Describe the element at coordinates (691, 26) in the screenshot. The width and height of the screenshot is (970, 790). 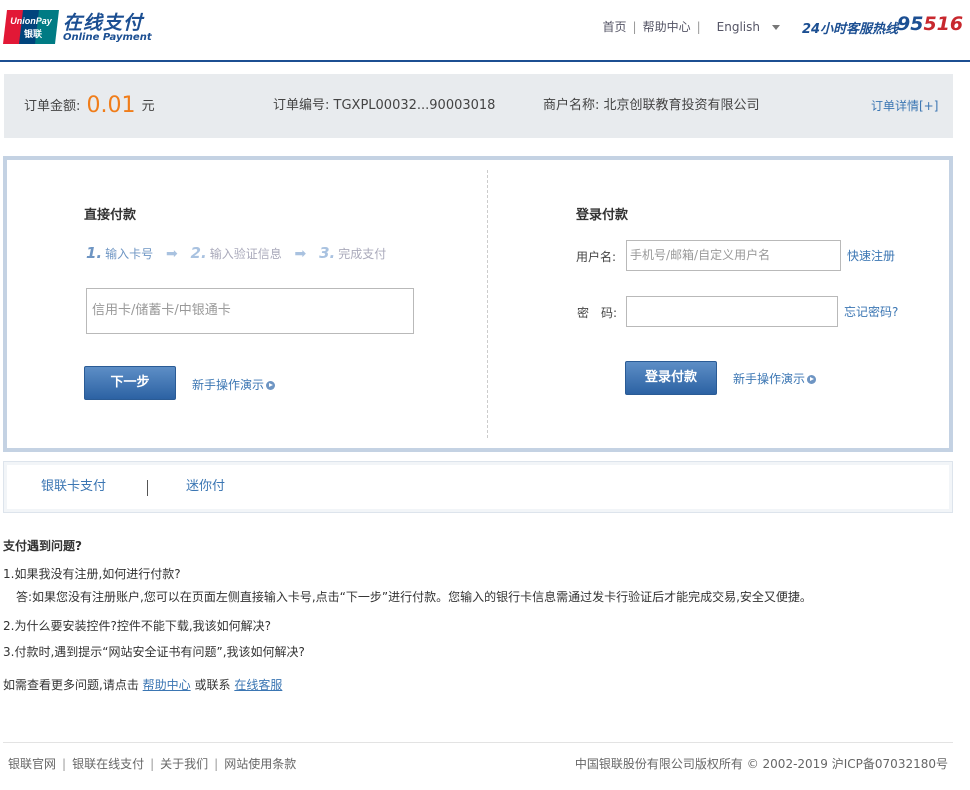
I see `top-nav: 首页 | 帮助中心 | English` at that location.